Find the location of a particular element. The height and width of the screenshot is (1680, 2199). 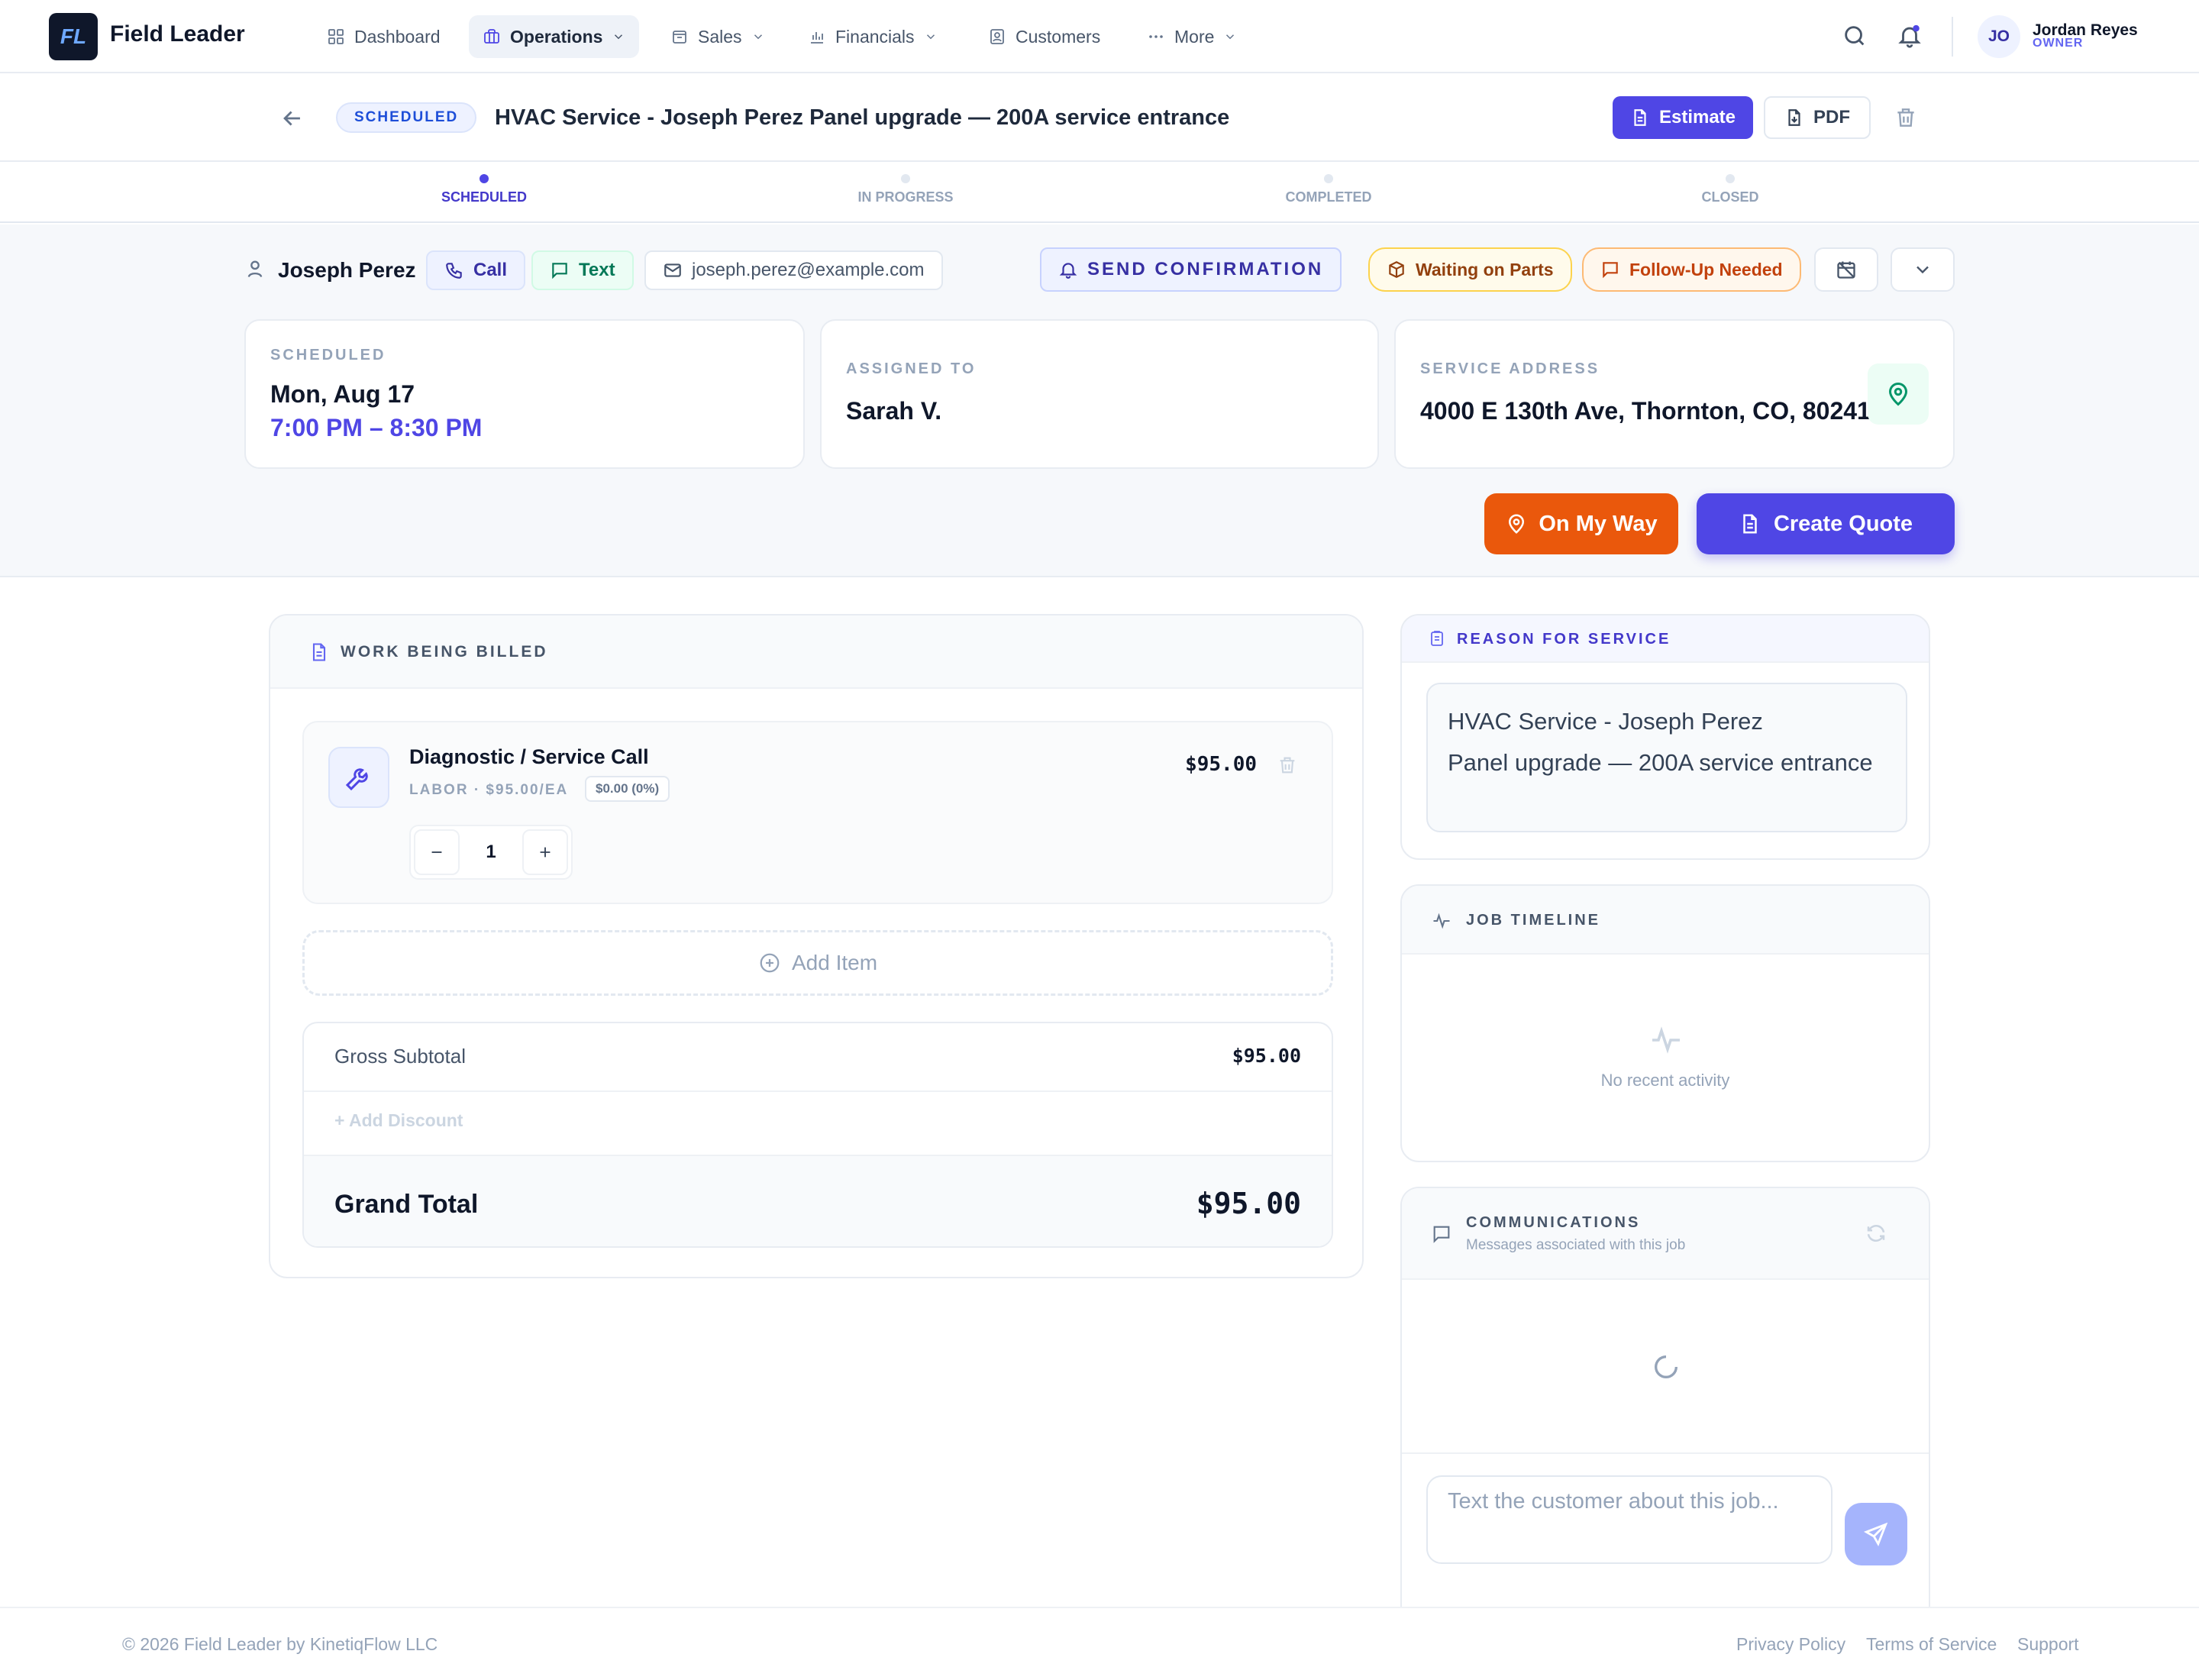

support-link: Support is located at coordinates (2048, 1644).